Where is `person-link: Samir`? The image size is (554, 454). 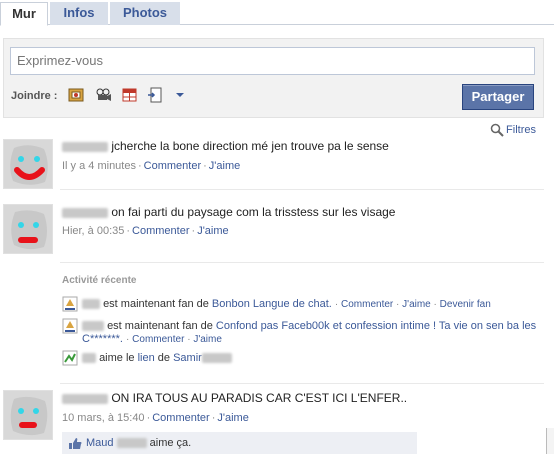 person-link: Samir is located at coordinates (187, 358).